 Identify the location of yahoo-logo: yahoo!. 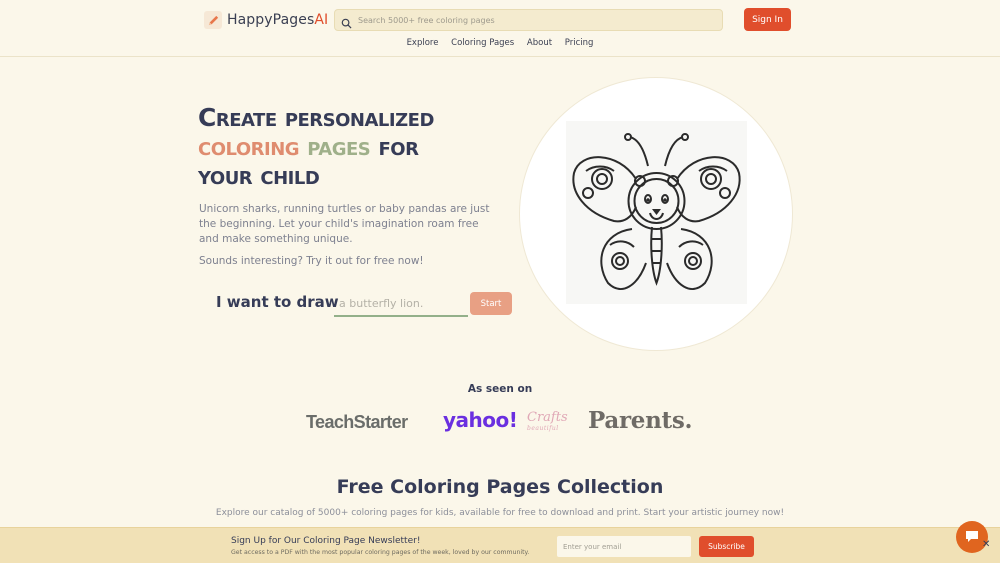
(480, 420).